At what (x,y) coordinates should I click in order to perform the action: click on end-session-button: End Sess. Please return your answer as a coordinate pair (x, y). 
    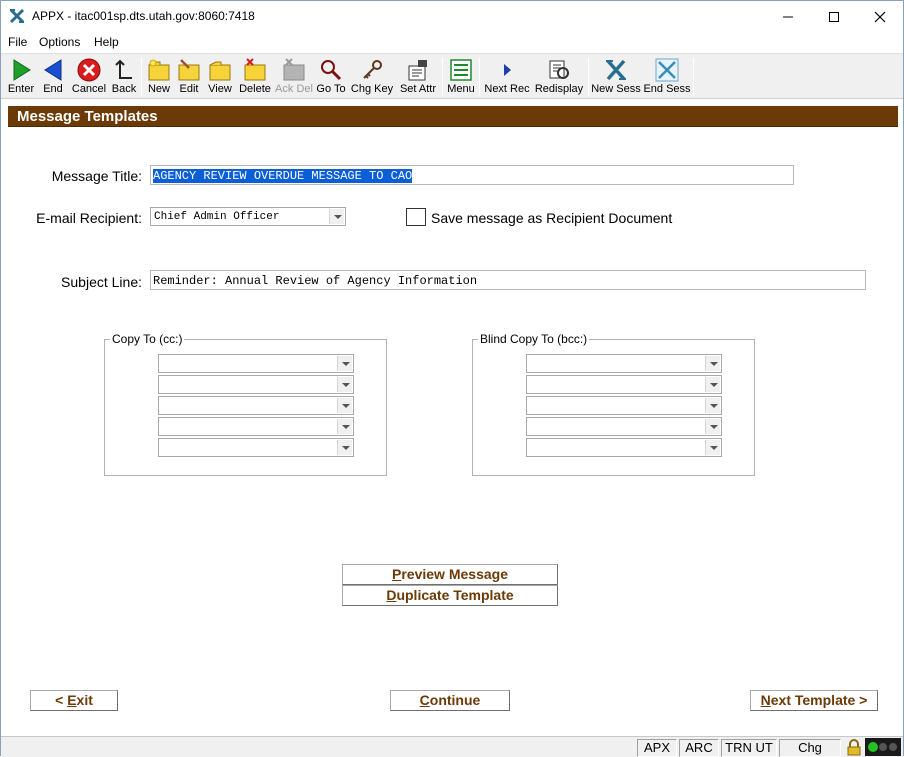
    Looking at the image, I should click on (667, 77).